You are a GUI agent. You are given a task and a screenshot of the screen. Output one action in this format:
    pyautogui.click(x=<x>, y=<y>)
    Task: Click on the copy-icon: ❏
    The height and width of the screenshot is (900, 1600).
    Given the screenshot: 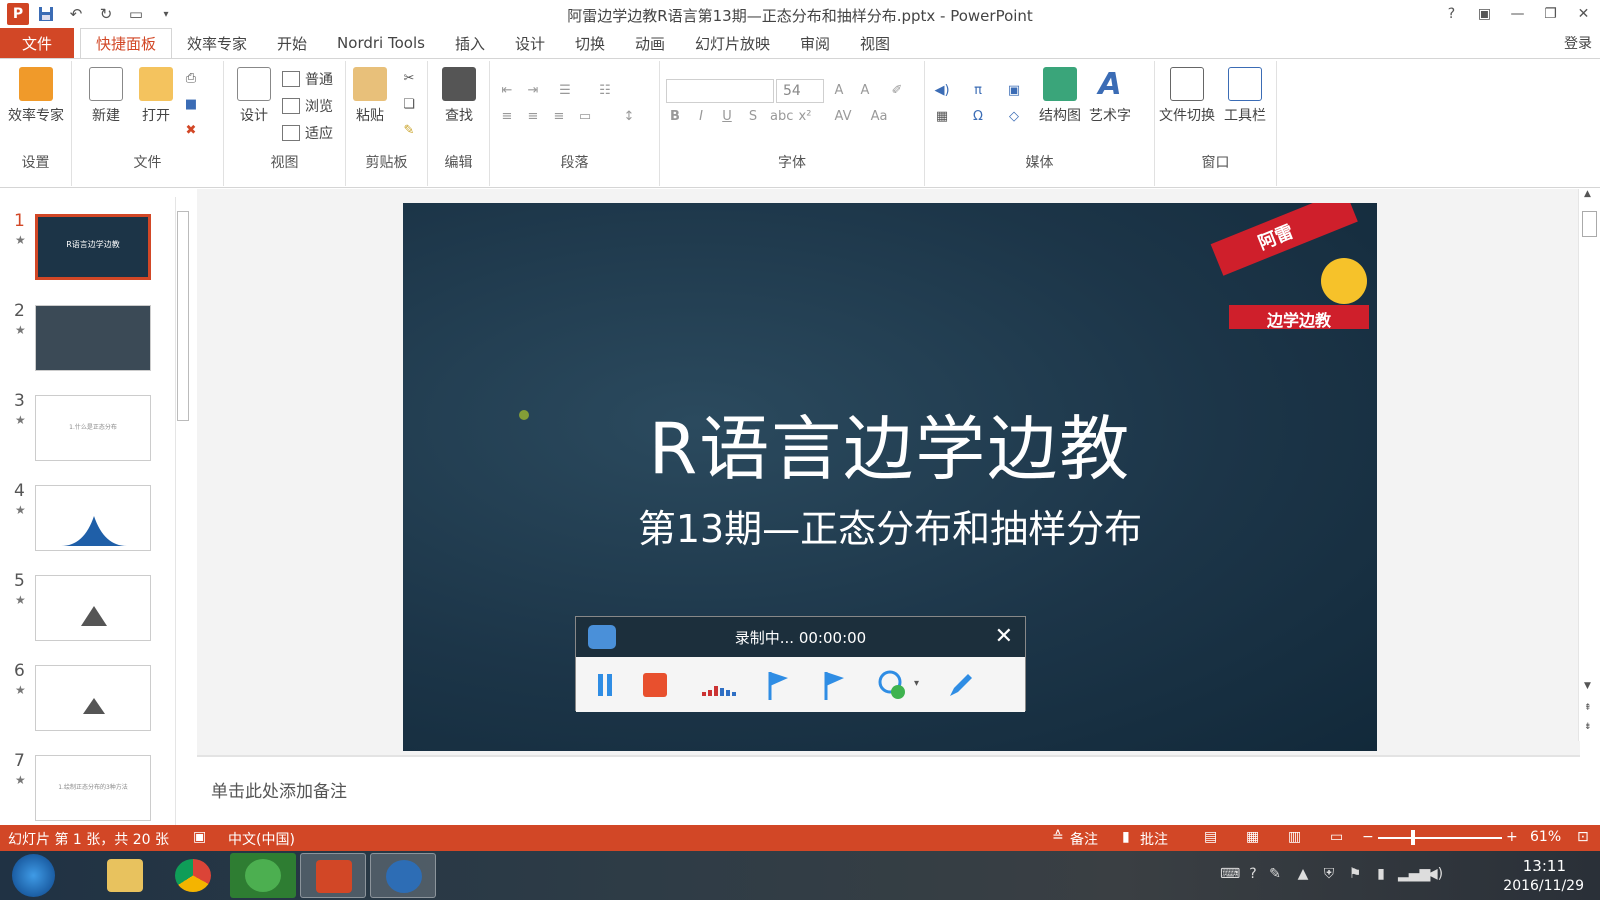 What is the action you would take?
    pyautogui.click(x=409, y=105)
    